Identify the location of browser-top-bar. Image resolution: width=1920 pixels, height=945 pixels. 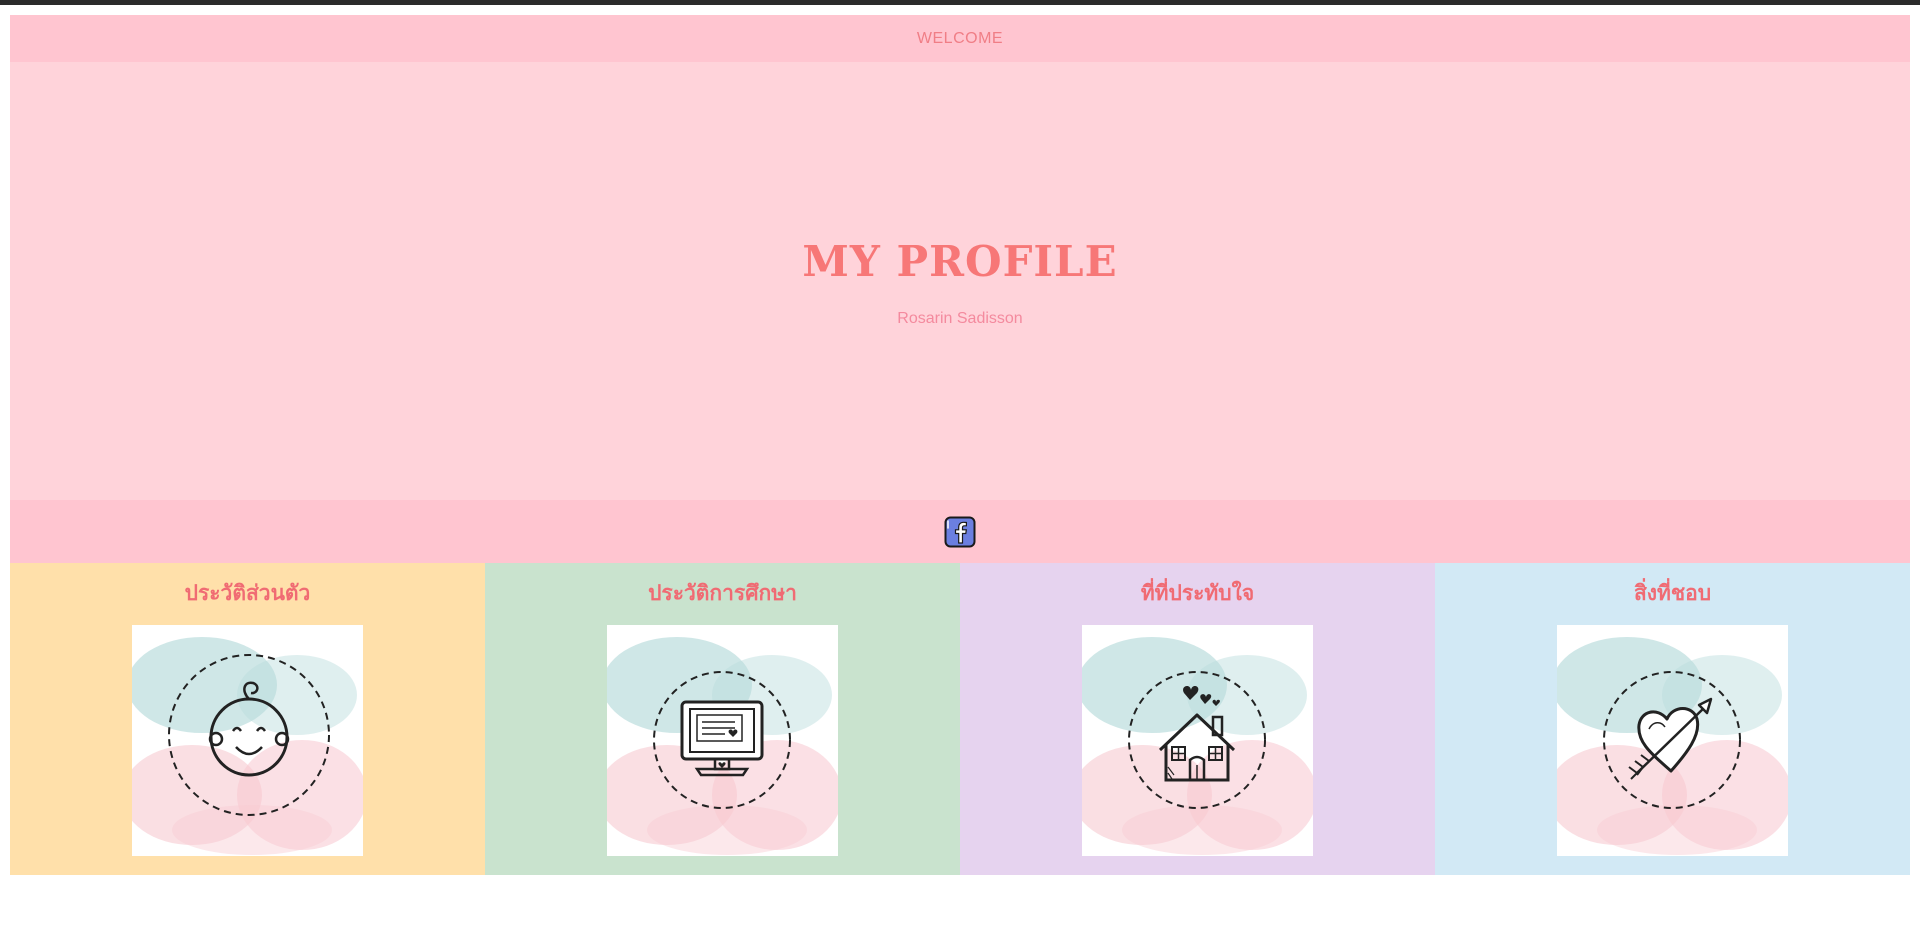
(960, 2).